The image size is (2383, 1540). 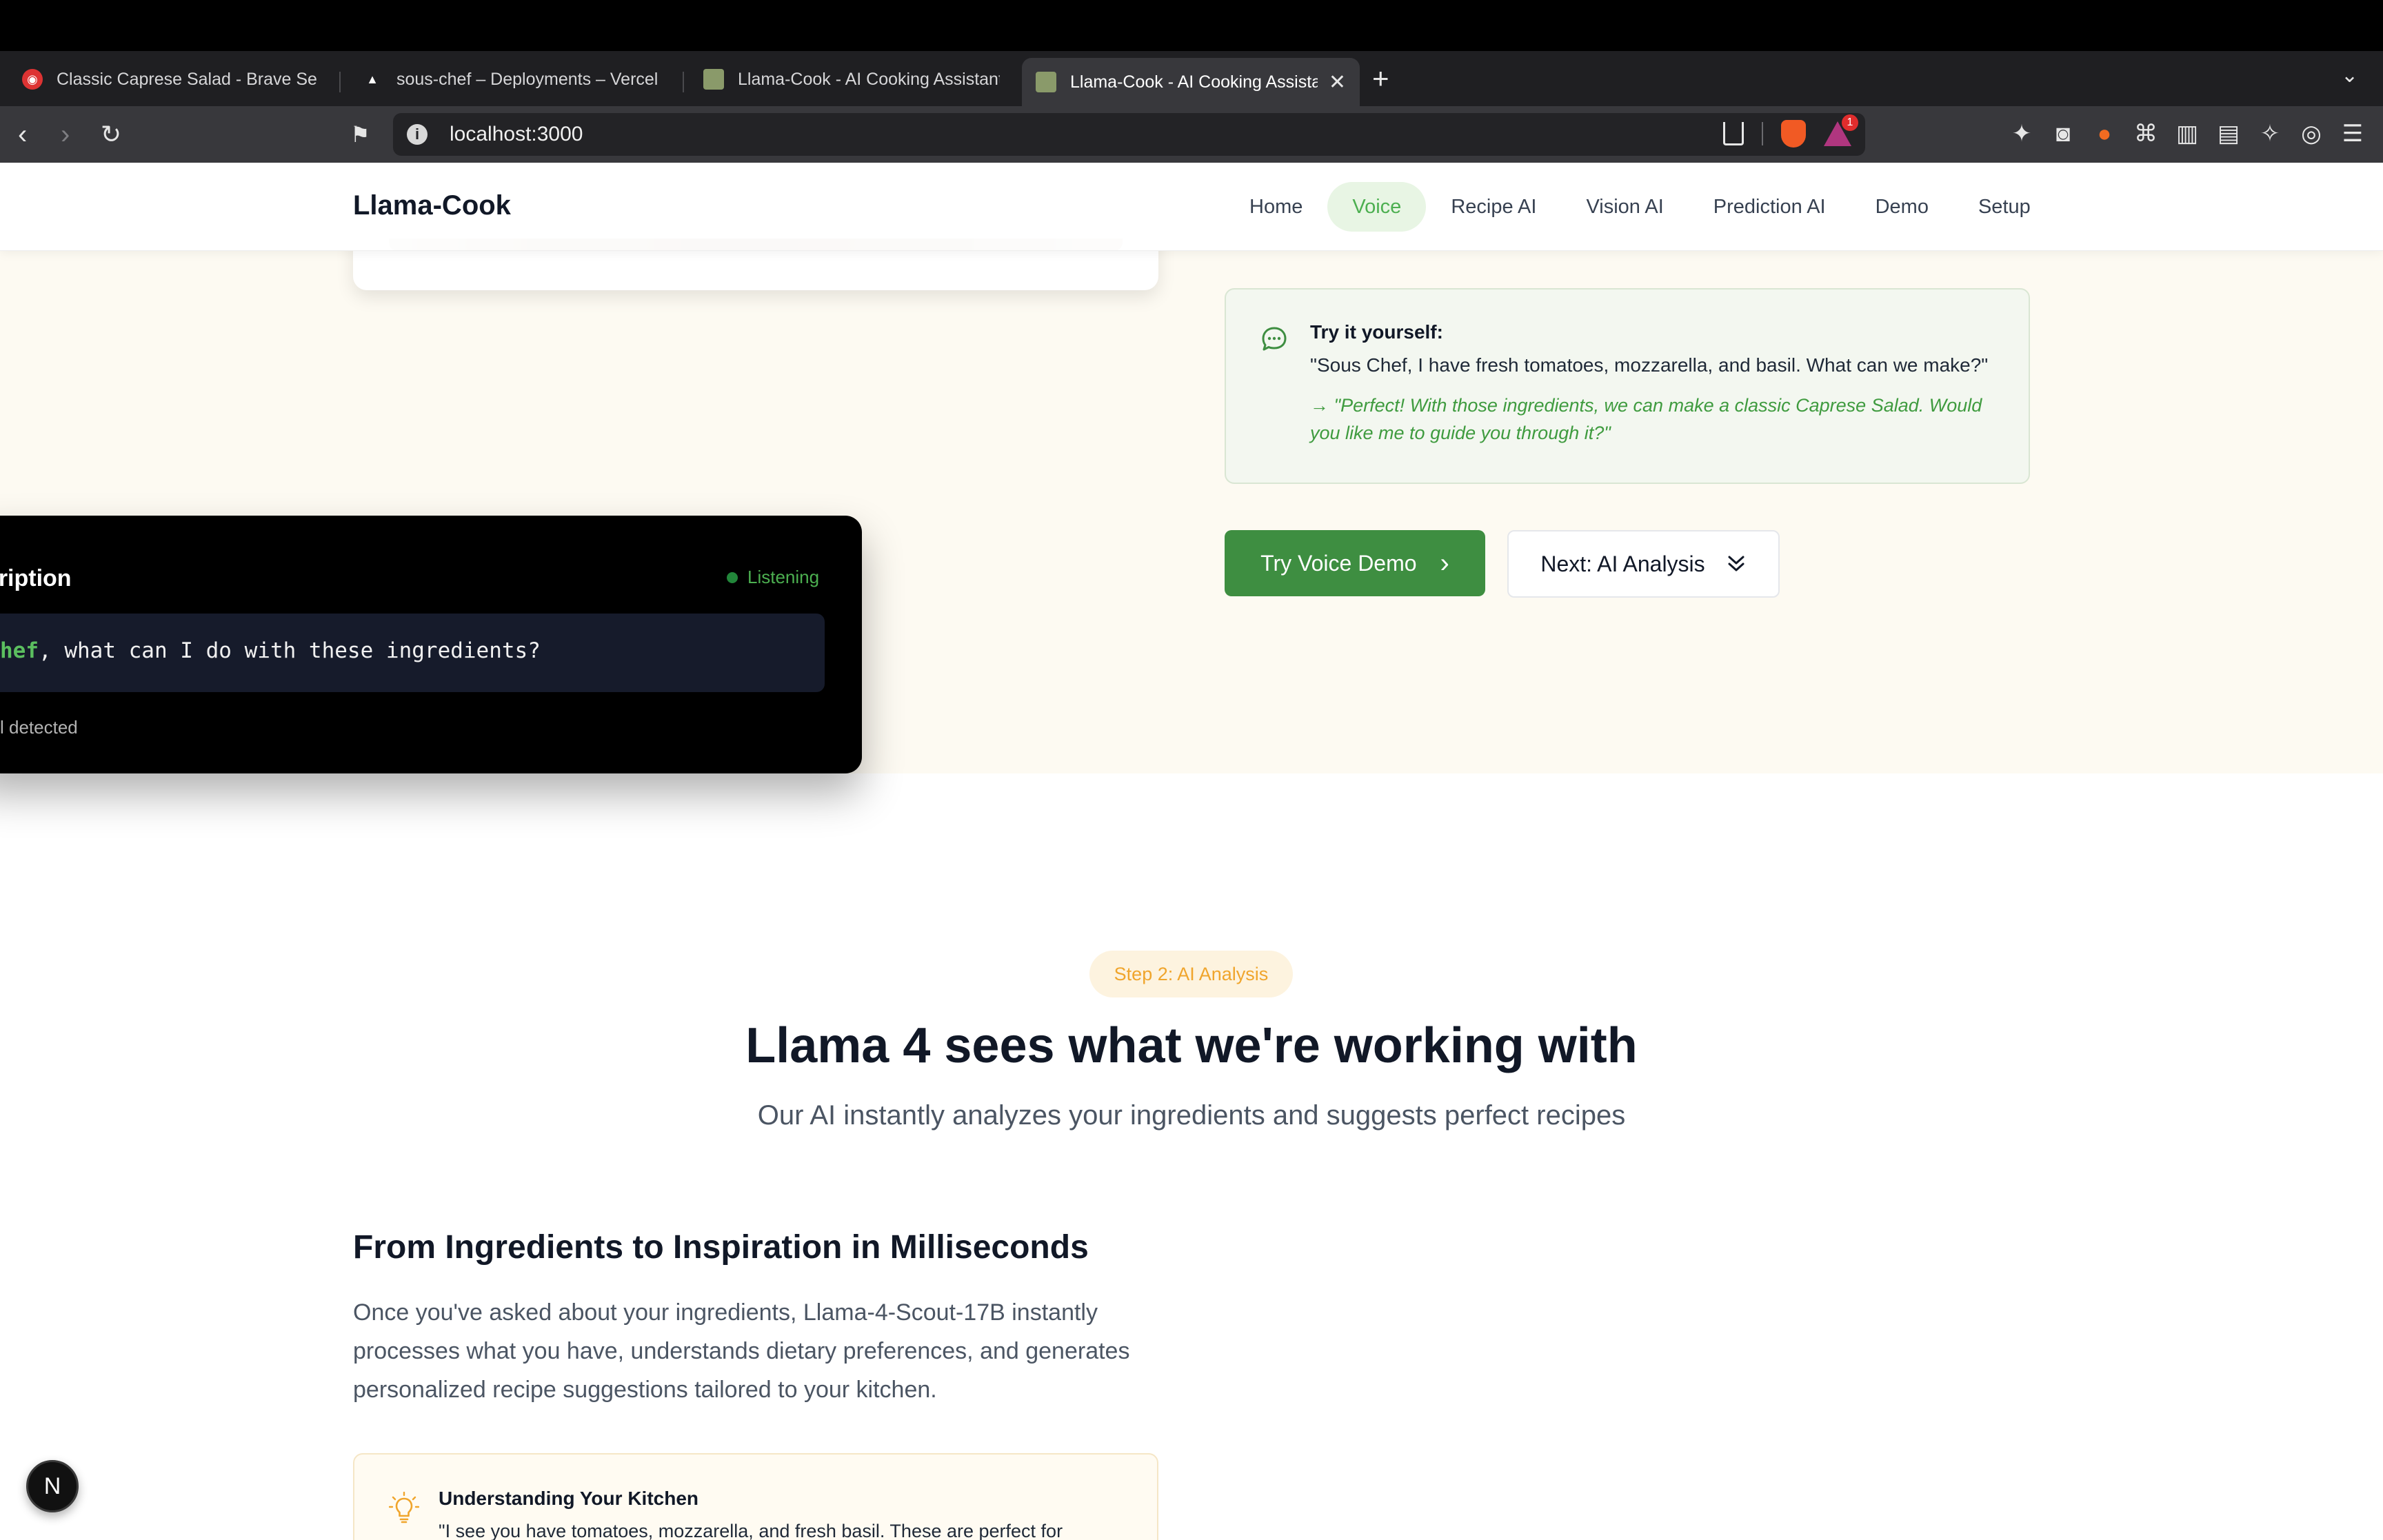 What do you see at coordinates (1377, 207) in the screenshot?
I see `nav-voice: Voice` at bounding box center [1377, 207].